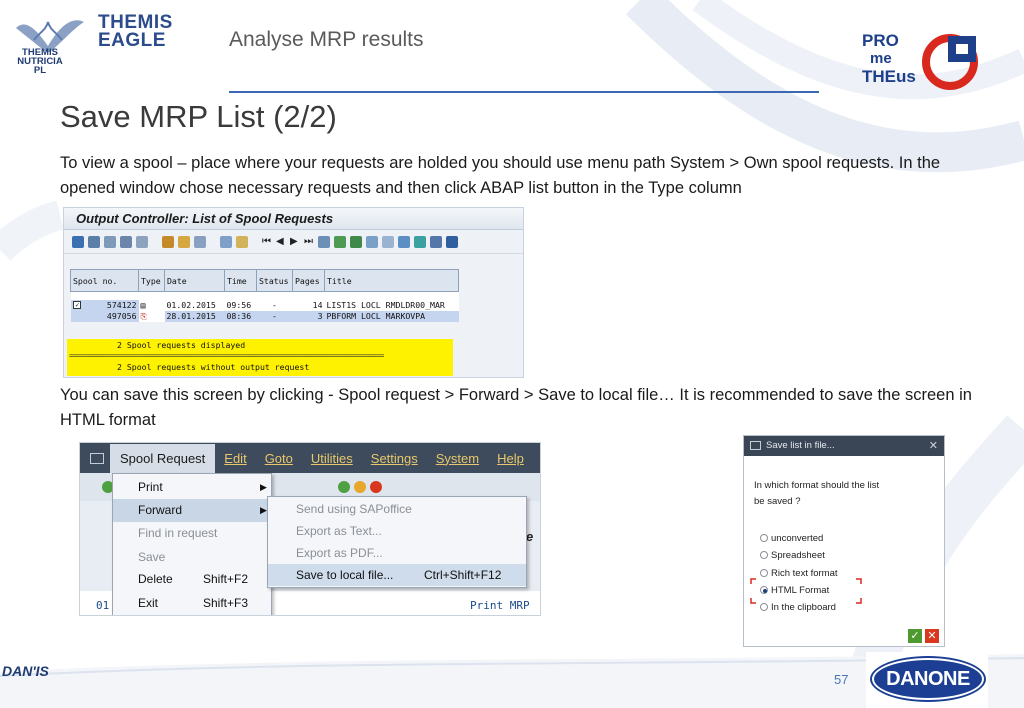 This screenshot has width=1024, height=708. What do you see at coordinates (791, 538) in the screenshot?
I see `radio-unconverted: unconverted` at bounding box center [791, 538].